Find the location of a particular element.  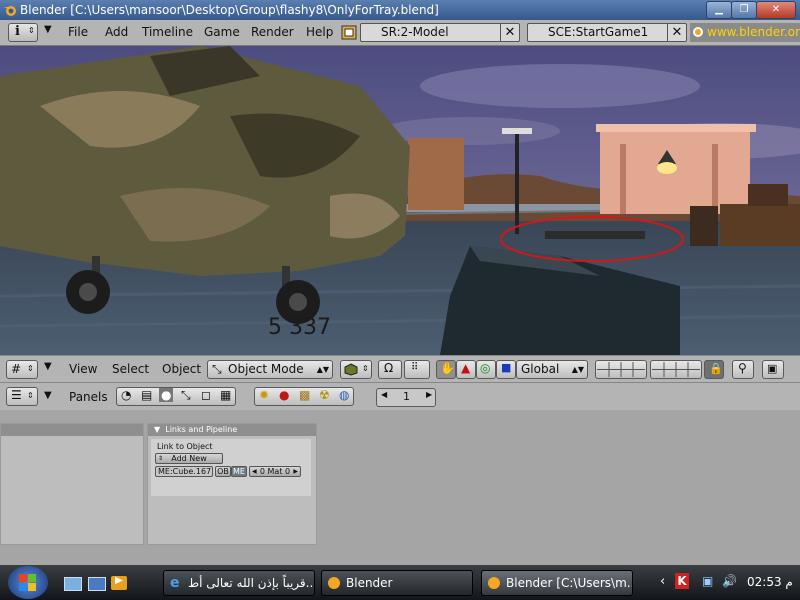

collapse-menu-icon: ▼ is located at coordinates (48, 29).